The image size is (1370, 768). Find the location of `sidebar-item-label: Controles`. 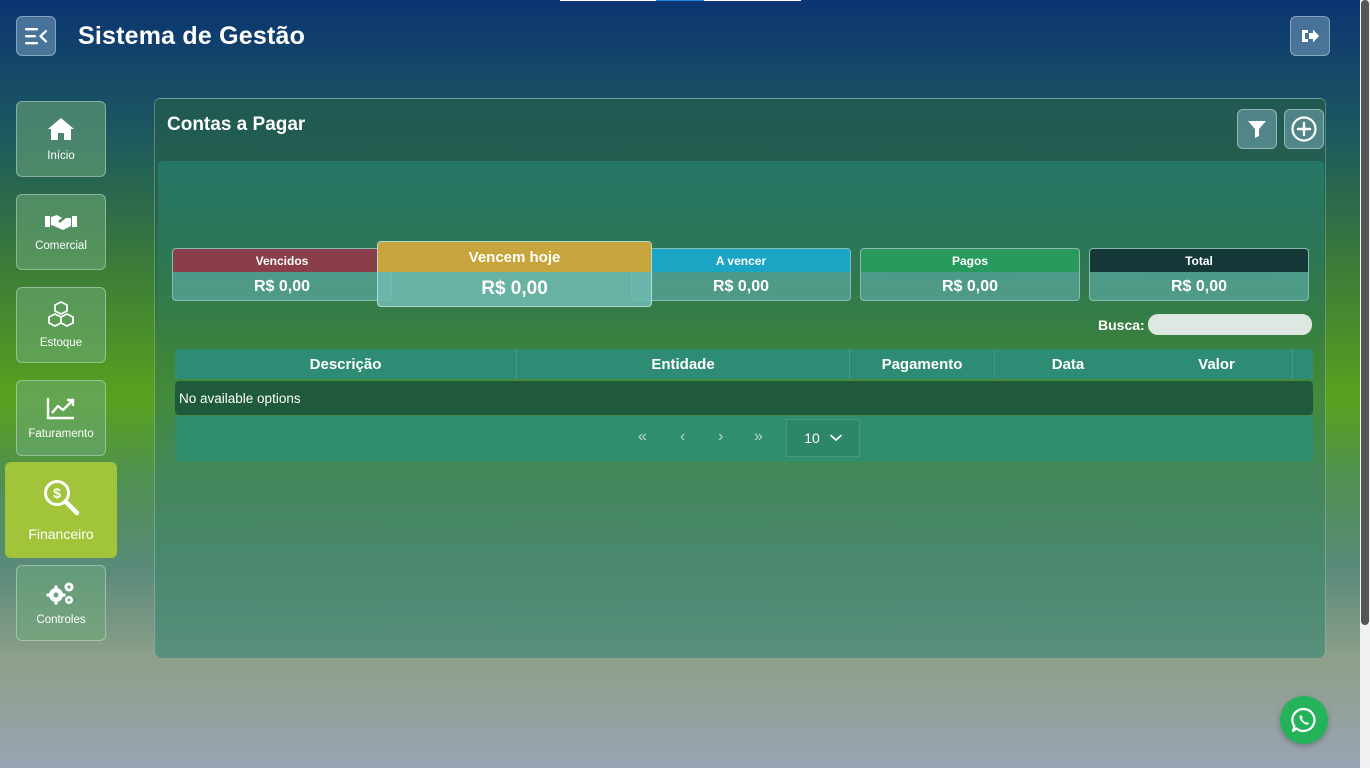

sidebar-item-label: Controles is located at coordinates (61, 620).